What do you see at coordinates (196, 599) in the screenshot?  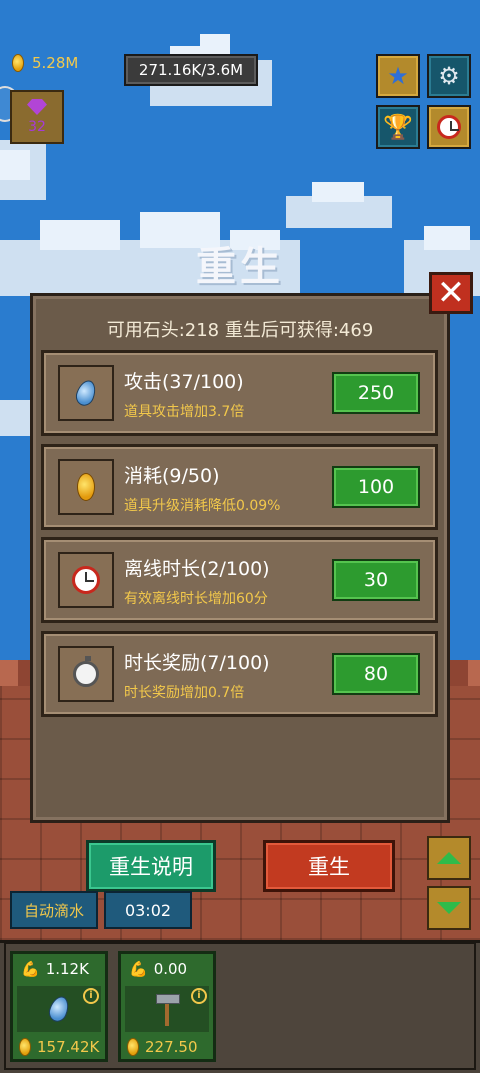 I see `upgrade-desc: 有效离线时长增加60分` at bounding box center [196, 599].